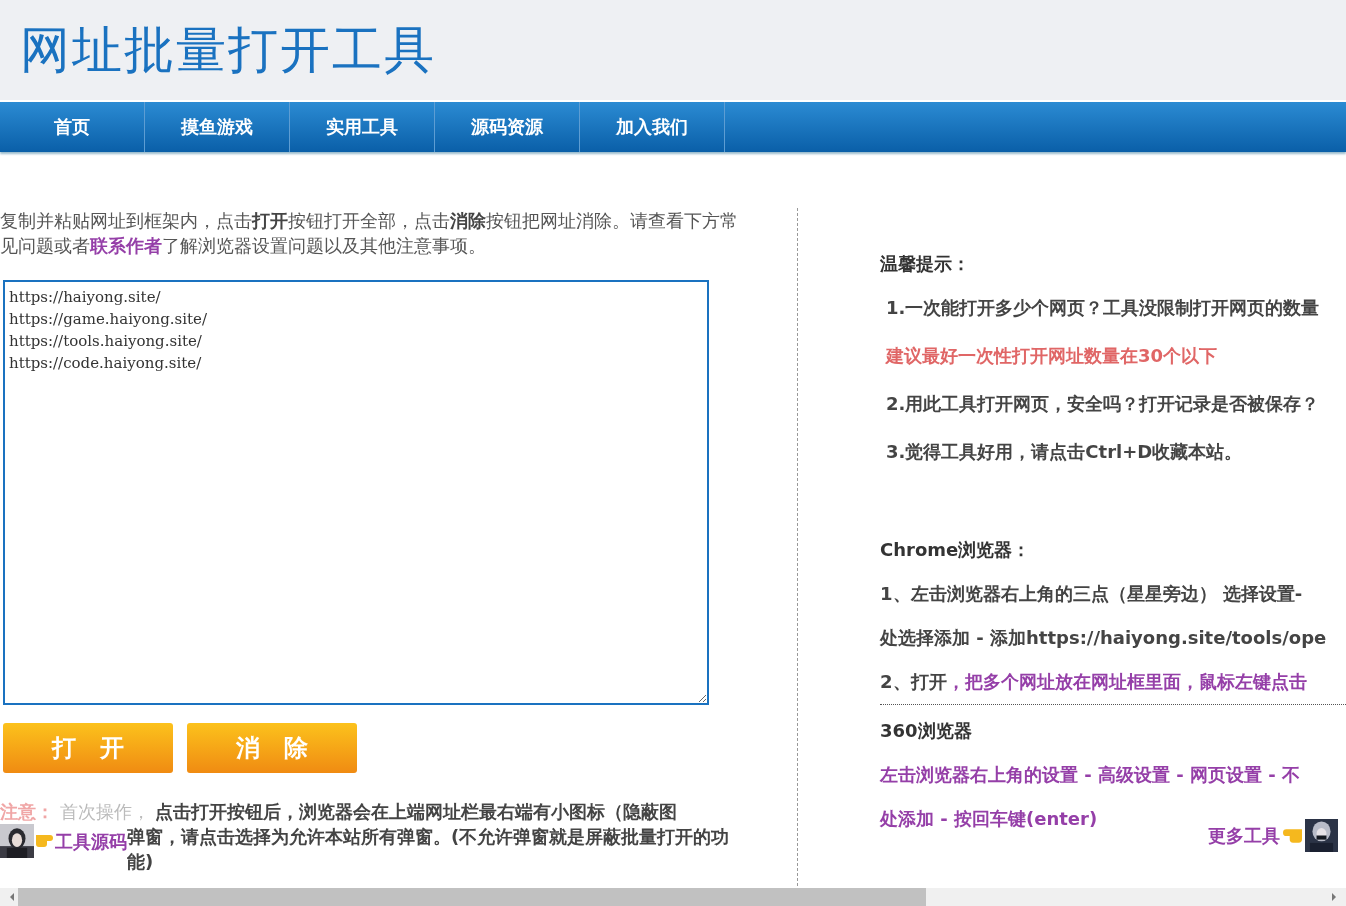  Describe the element at coordinates (369, 233) in the screenshot. I see `intro-text: 复制并粘贴网址到框架内，点击打开按钮打开全部，点击消除按钮把网址消除。请查看下方常见问题或者联系作者了解浏览器设置问题以及其他注意事项。` at that location.